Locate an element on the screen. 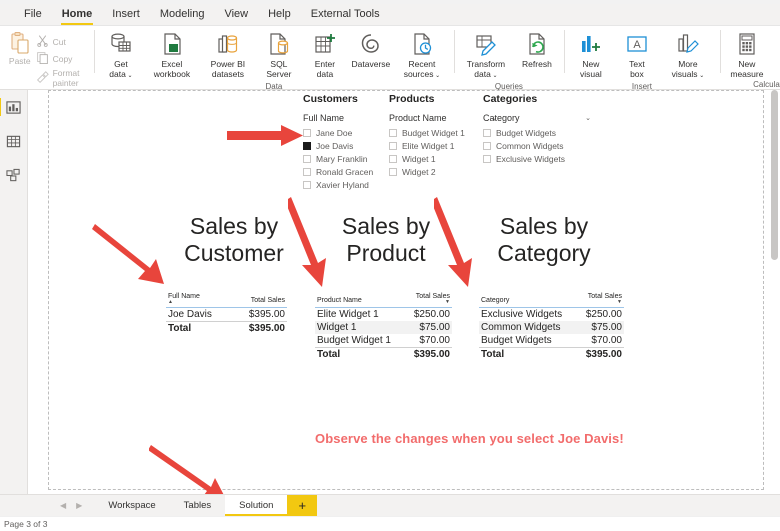 The width and height of the screenshot is (780, 531). title-line-2: Category is located at coordinates (544, 252).